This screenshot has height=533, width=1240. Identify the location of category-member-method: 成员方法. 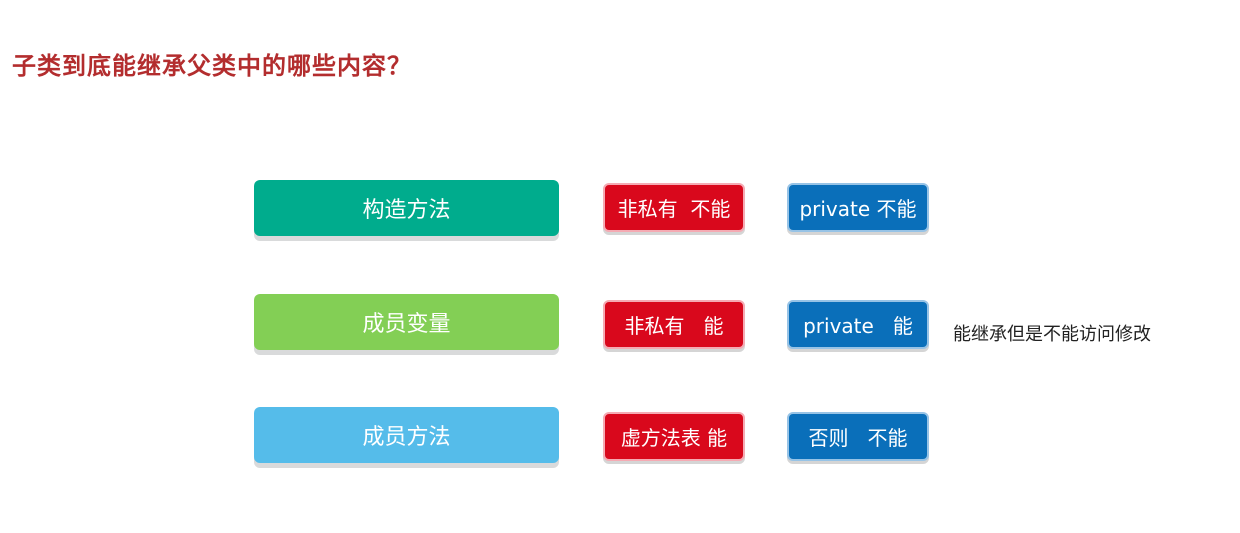
(406, 435).